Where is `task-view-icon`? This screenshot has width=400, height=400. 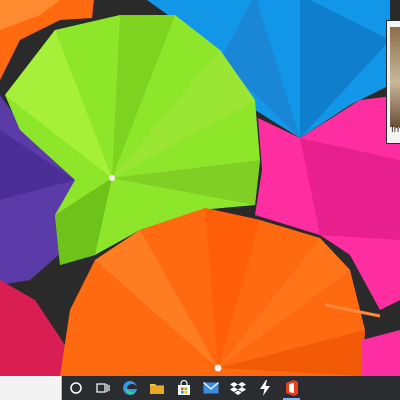
task-view-icon is located at coordinates (102, 388).